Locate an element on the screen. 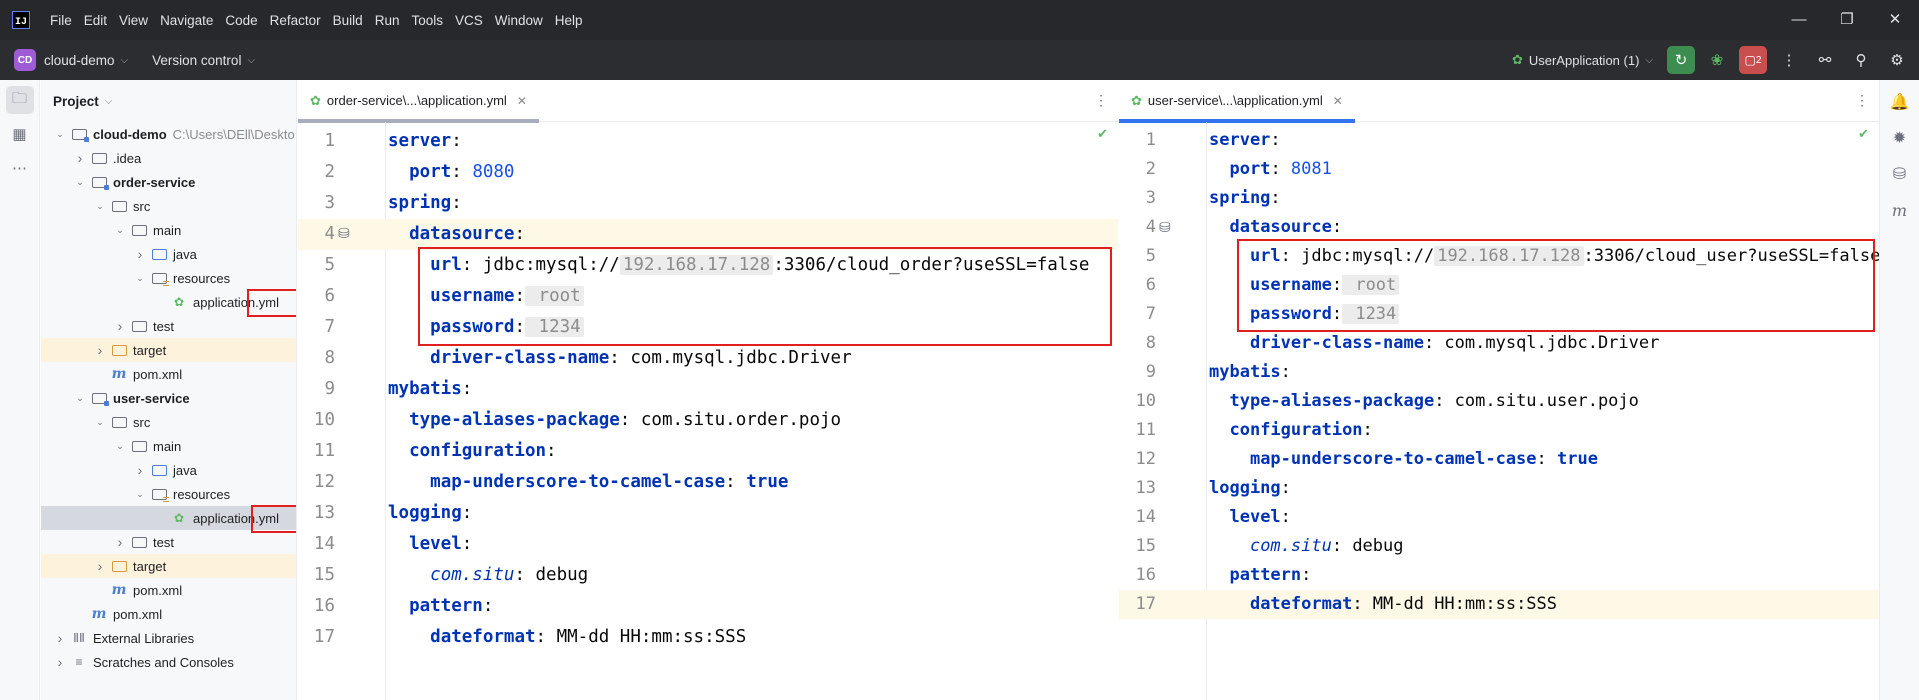 The image size is (1919, 700). tree-row: › ⅡⅡ External Libraries is located at coordinates (168, 638).